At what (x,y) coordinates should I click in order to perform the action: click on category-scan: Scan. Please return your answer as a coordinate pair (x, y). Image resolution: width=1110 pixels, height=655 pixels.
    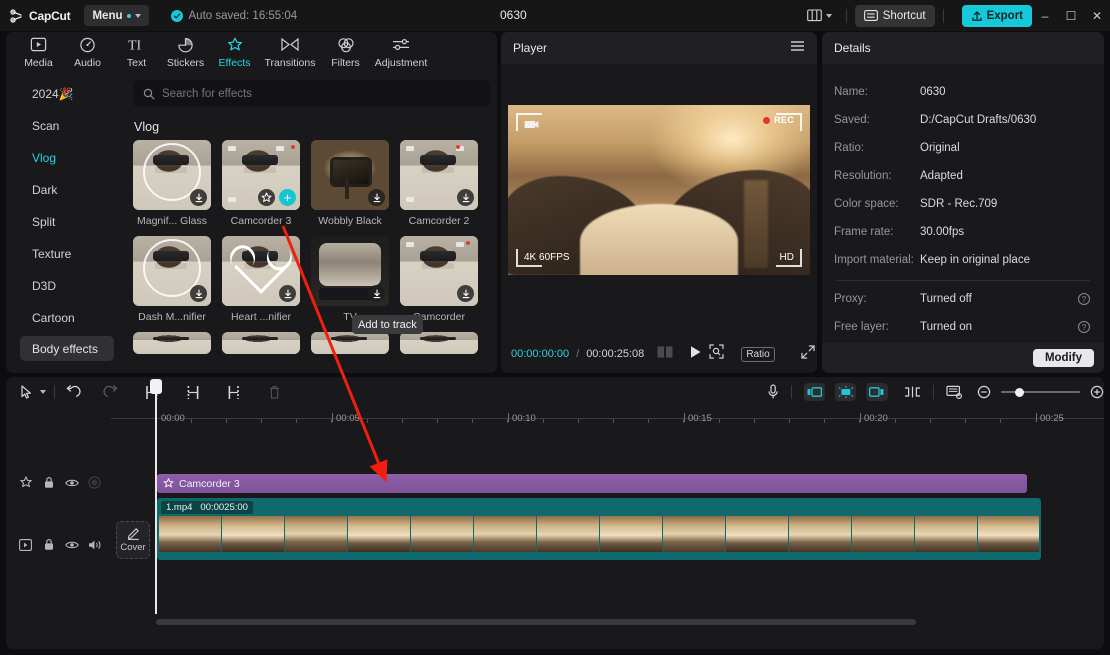
    Looking at the image, I should click on (66, 126).